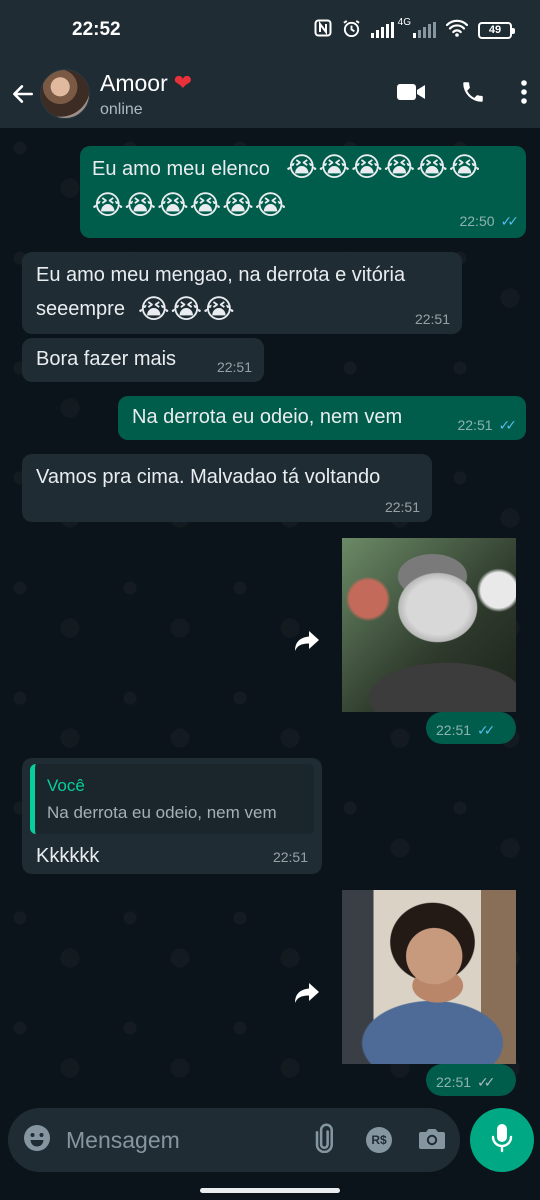 This screenshot has height=1200, width=540. What do you see at coordinates (181, 169) in the screenshot?
I see `message-text: Eu amo meu elenco` at bounding box center [181, 169].